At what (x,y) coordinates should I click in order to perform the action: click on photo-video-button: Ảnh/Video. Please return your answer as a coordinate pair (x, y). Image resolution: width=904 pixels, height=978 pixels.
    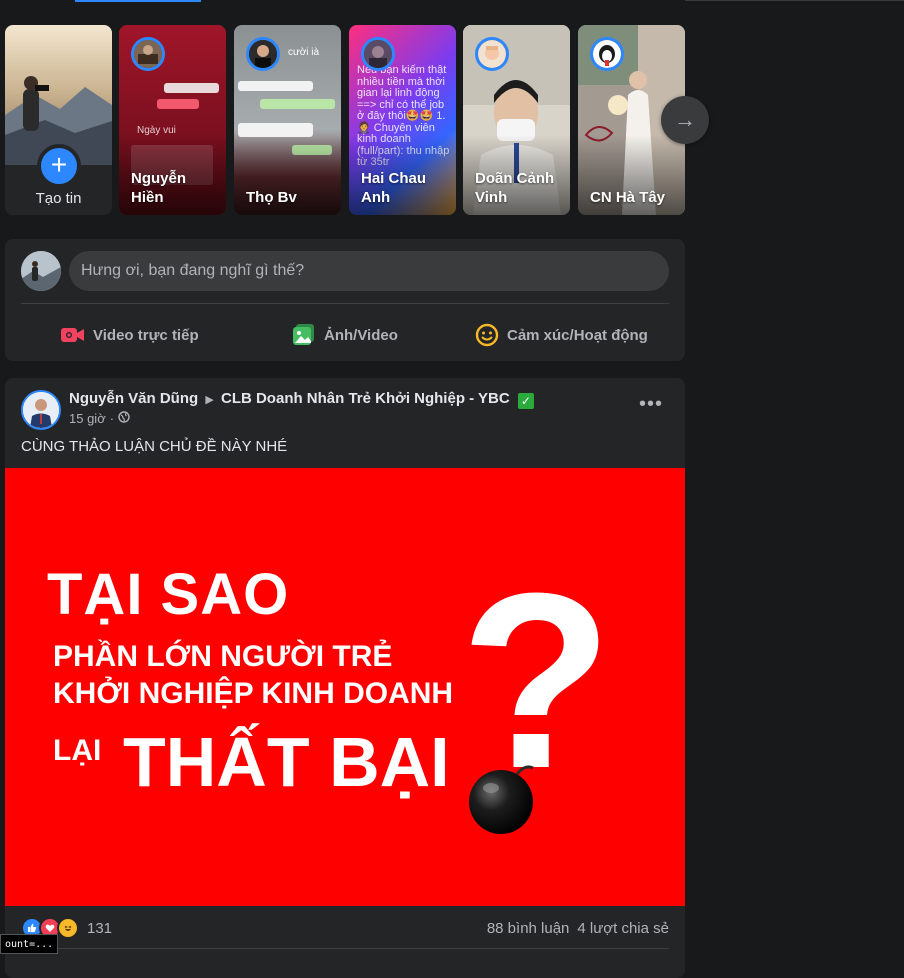
    Looking at the image, I should click on (345, 335).